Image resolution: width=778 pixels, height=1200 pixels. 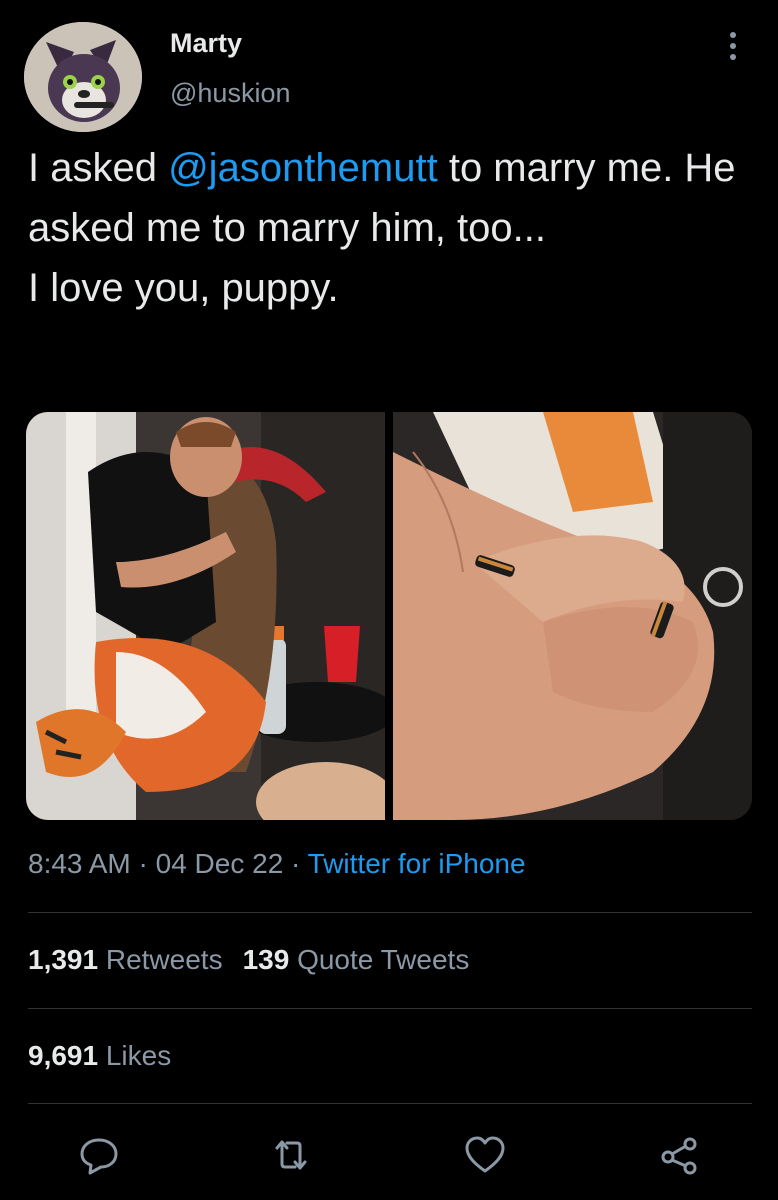 What do you see at coordinates (230, 93) in the screenshot?
I see `user-handle: @huskion` at bounding box center [230, 93].